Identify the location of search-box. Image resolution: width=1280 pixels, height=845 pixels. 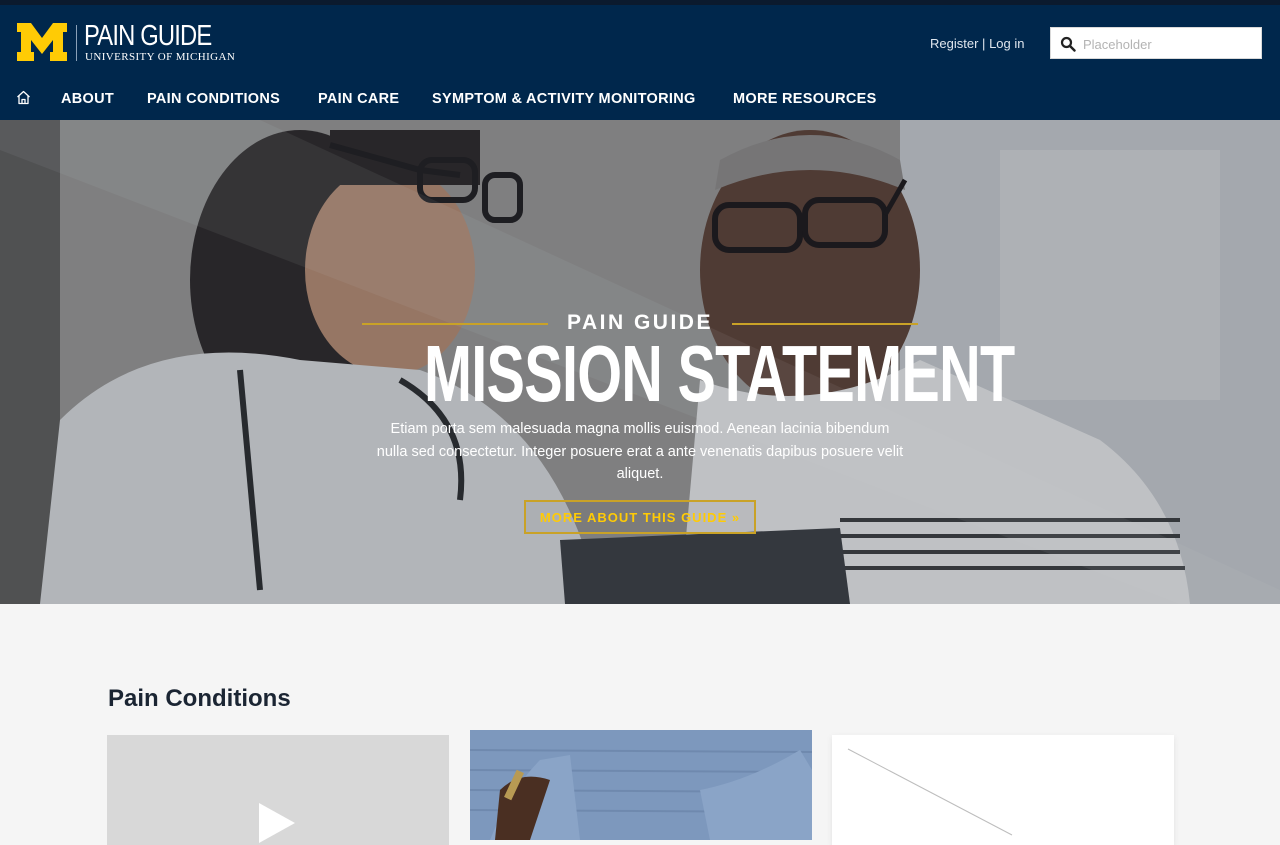
(1156, 43).